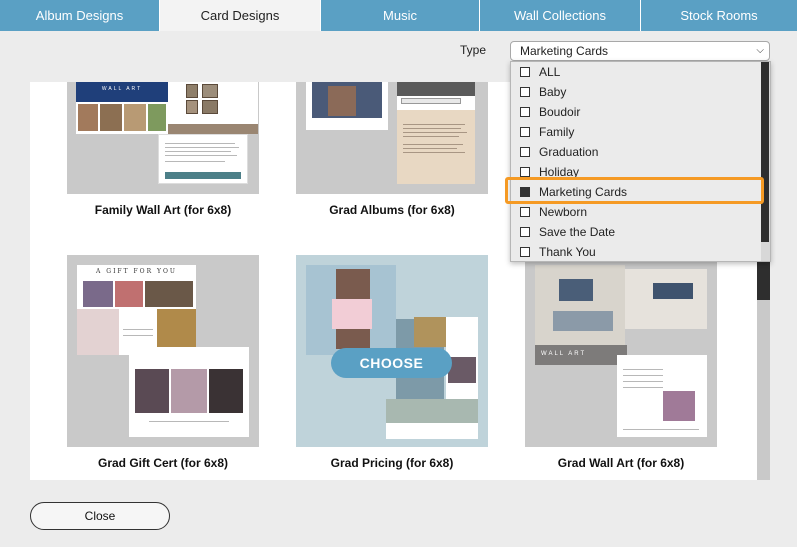 This screenshot has height=547, width=797. Describe the element at coordinates (564, 51) in the screenshot. I see `type-select-value: Marketing Cards` at that location.